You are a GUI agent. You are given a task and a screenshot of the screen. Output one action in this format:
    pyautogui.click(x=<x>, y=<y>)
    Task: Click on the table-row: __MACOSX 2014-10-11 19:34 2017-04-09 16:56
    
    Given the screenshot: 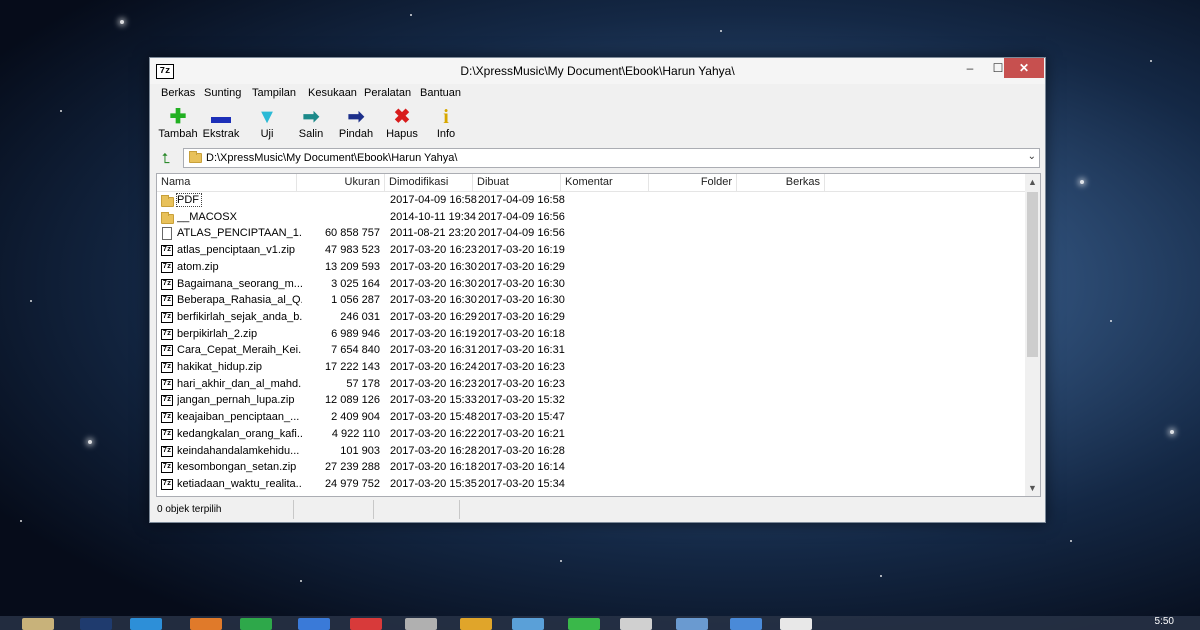 What is the action you would take?
    pyautogui.click(x=591, y=218)
    